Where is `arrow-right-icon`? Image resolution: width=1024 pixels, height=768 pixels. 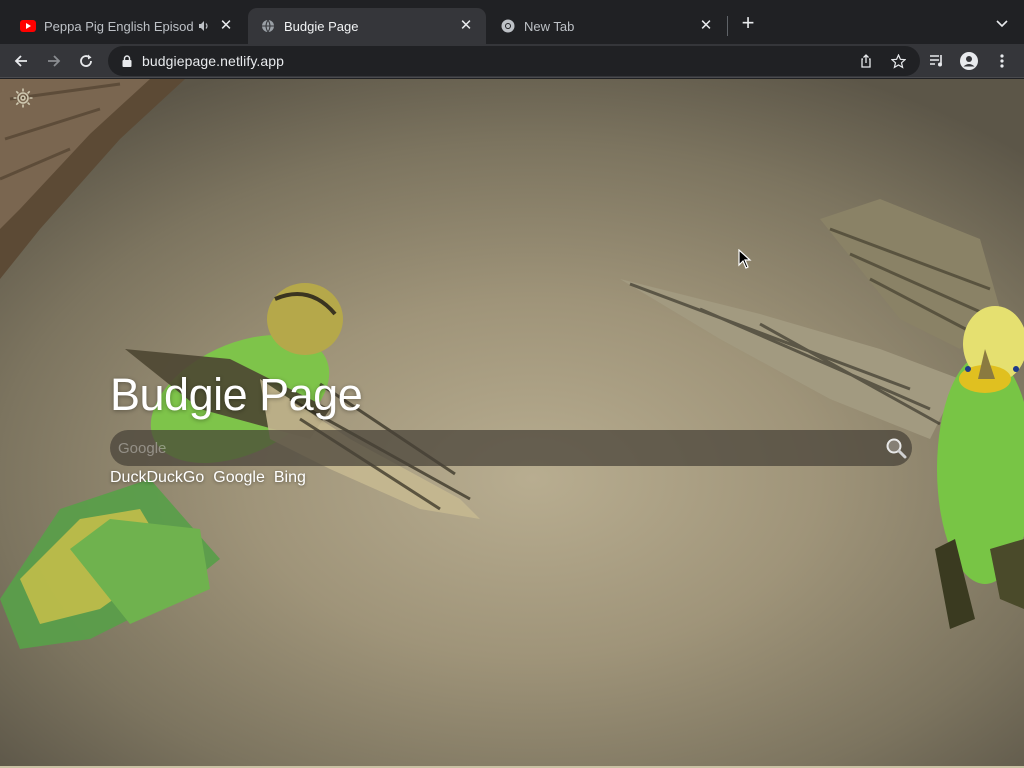
arrow-right-icon is located at coordinates (54, 61).